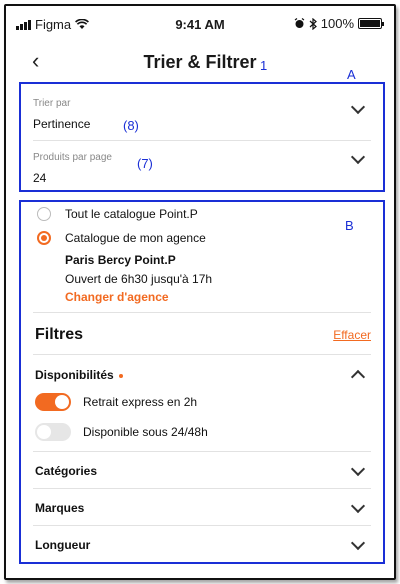  I want to click on express-pickup-toggle, so click(53, 402).